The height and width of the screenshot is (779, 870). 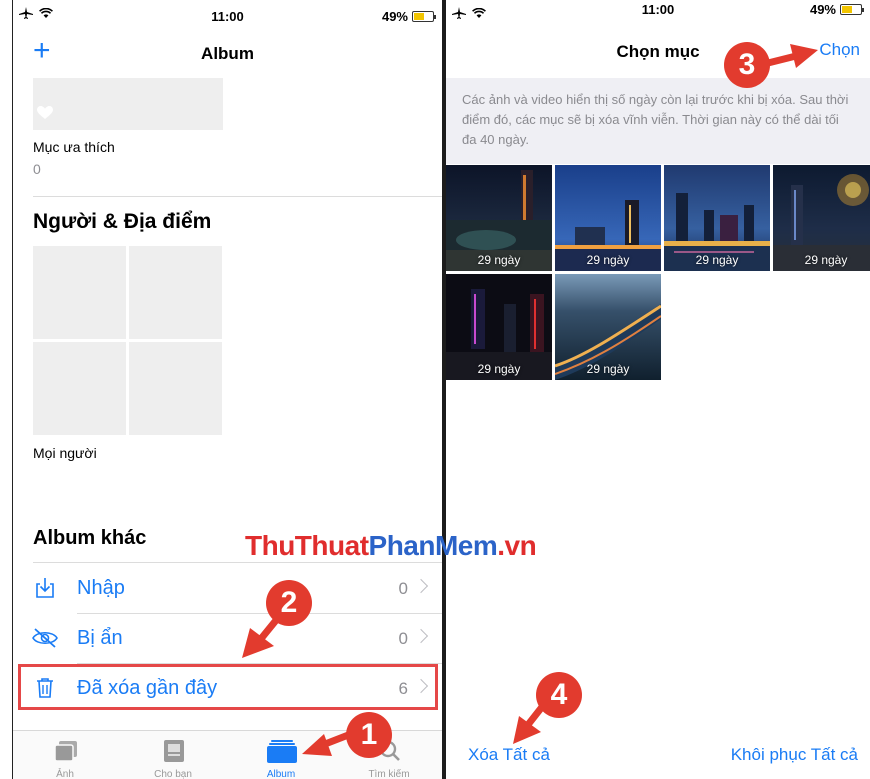 What do you see at coordinates (65, 774) in the screenshot?
I see `tab-label: Ảnh` at bounding box center [65, 774].